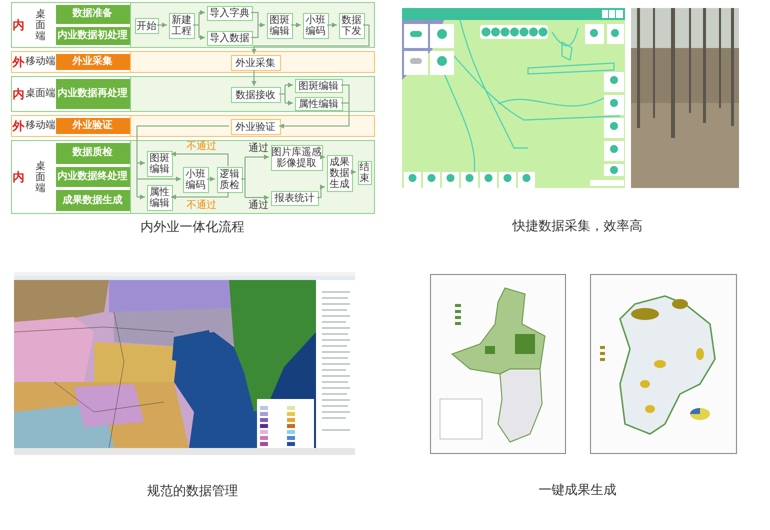 This screenshot has height=530, width=770. What do you see at coordinates (146, 26) in the screenshot?
I see `process-step: 开始` at bounding box center [146, 26].